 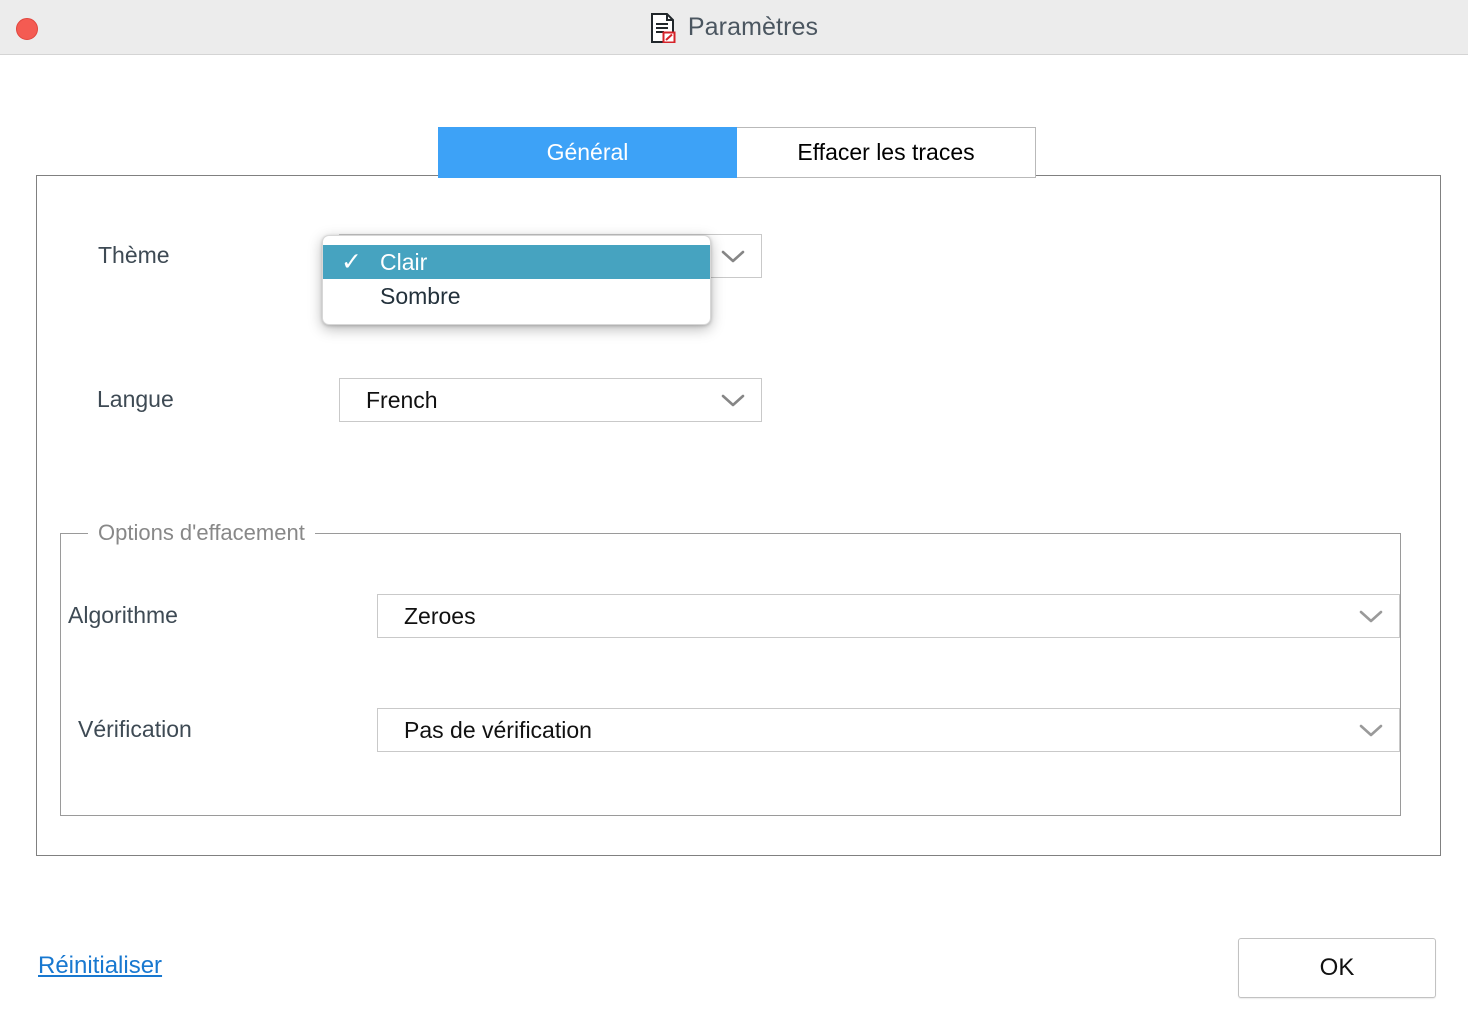 What do you see at coordinates (420, 295) in the screenshot?
I see `theme-option-sombre-label: Sombre` at bounding box center [420, 295].